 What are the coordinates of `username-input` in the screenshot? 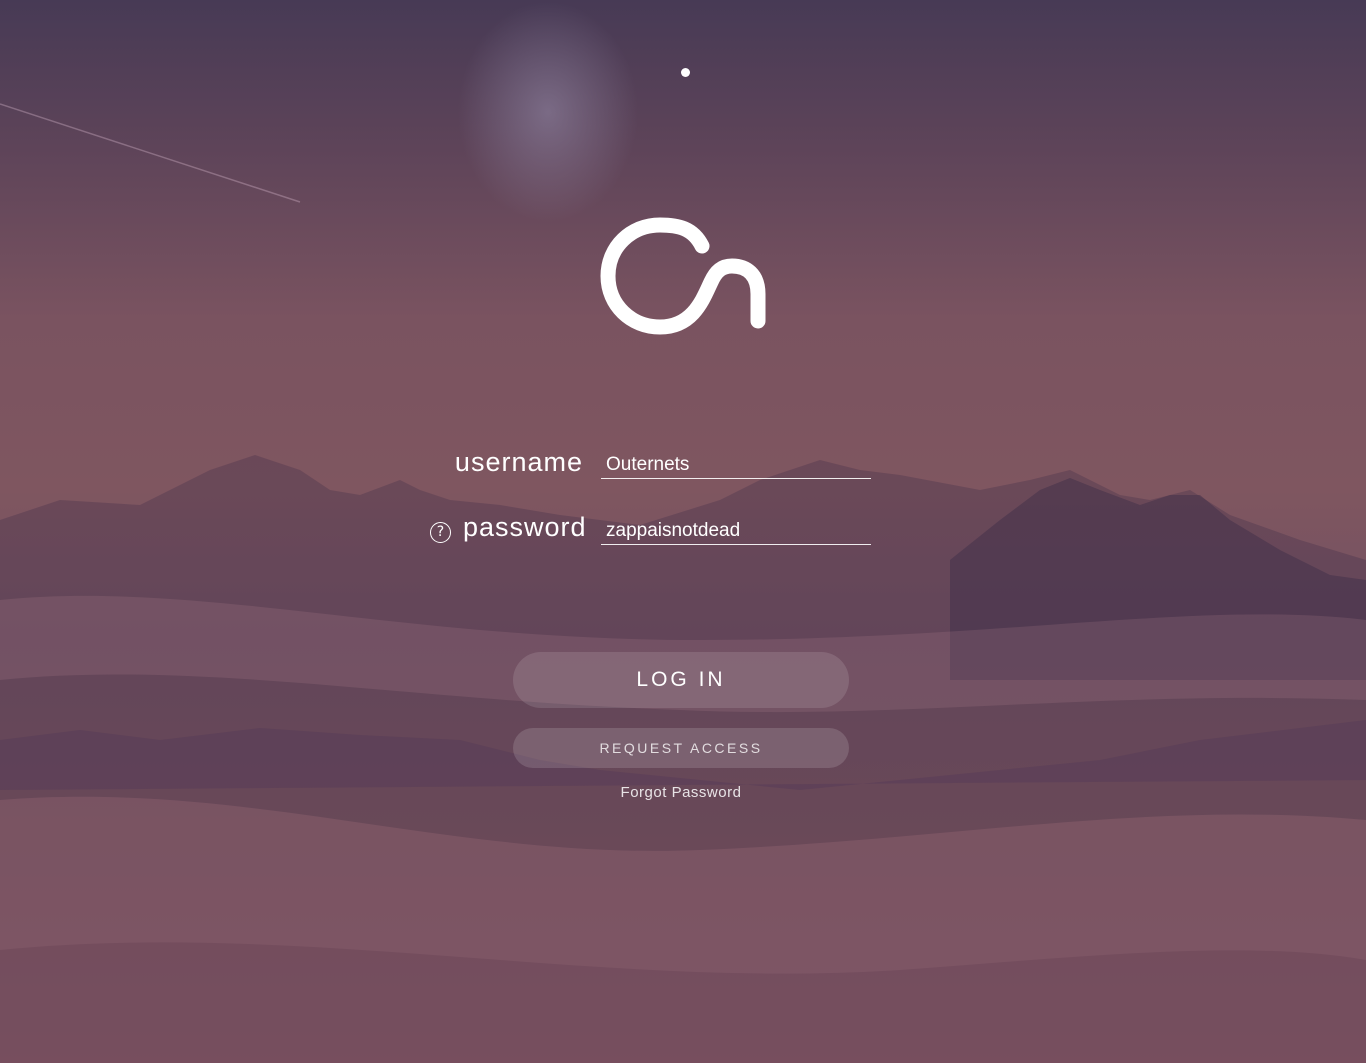 It's located at (736, 465).